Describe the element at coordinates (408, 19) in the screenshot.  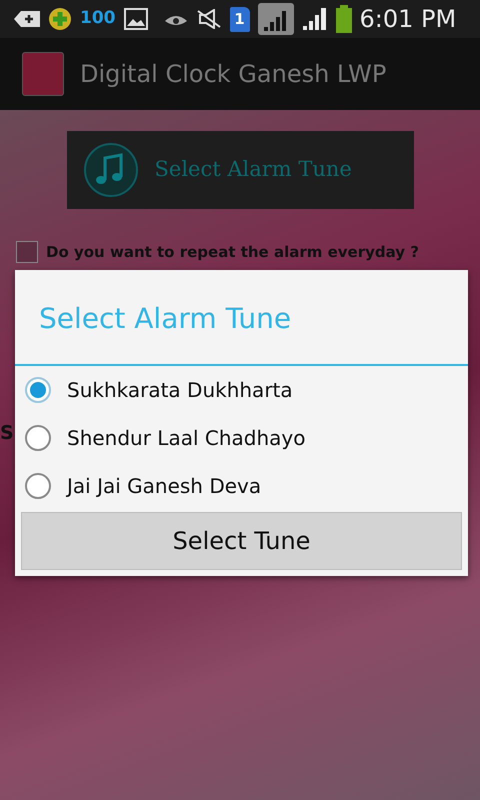
I see `clock-time: 6:01 PM` at that location.